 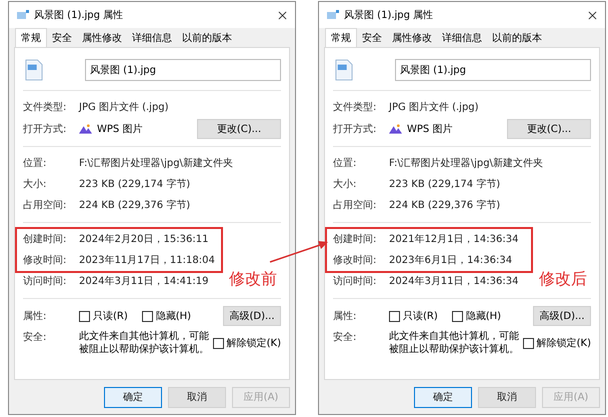 What do you see at coordinates (143, 282) in the screenshot?
I see `field-value: 2024年3月11日，14:41:19` at bounding box center [143, 282].